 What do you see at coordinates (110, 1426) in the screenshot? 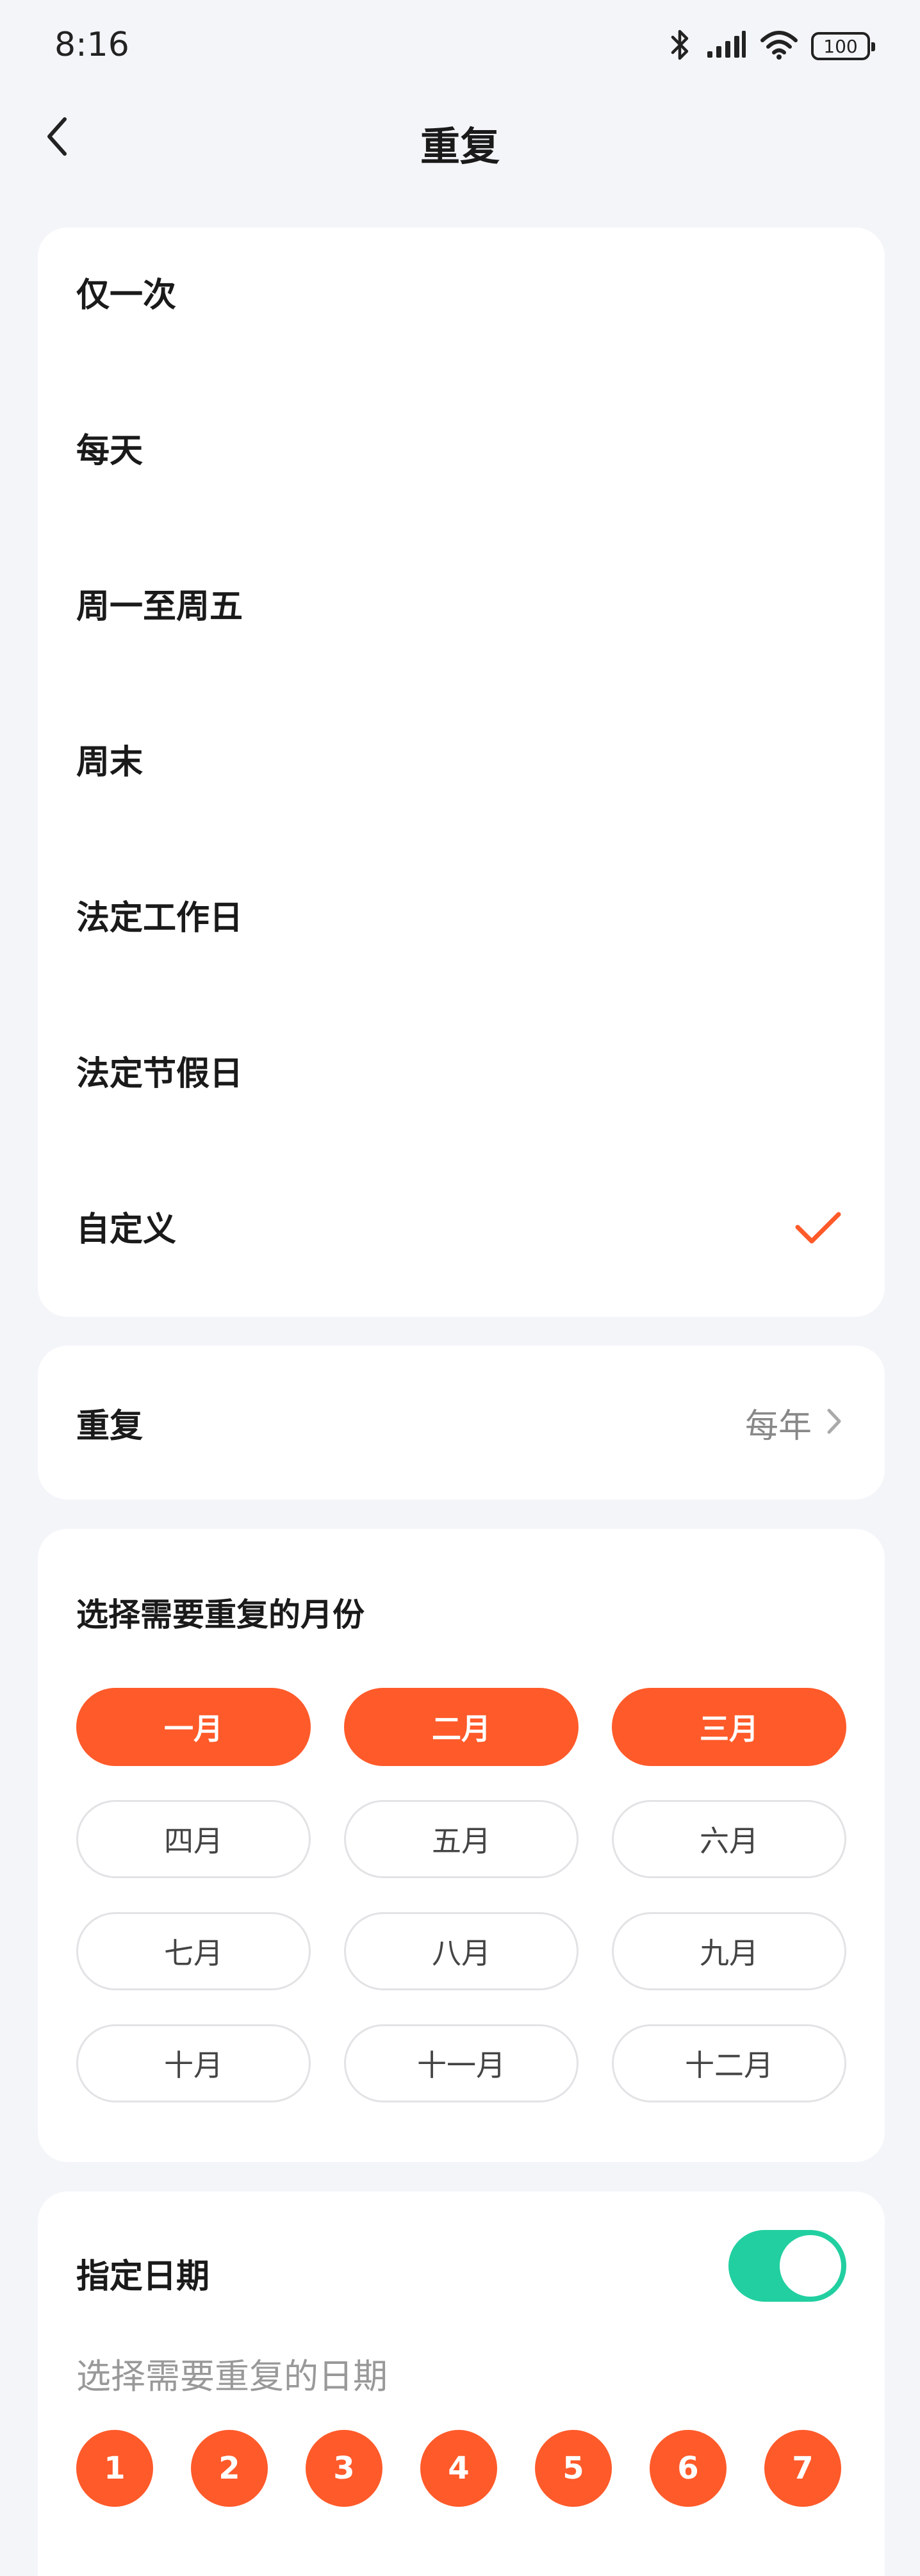
I see `repeat-label: 重复` at bounding box center [110, 1426].